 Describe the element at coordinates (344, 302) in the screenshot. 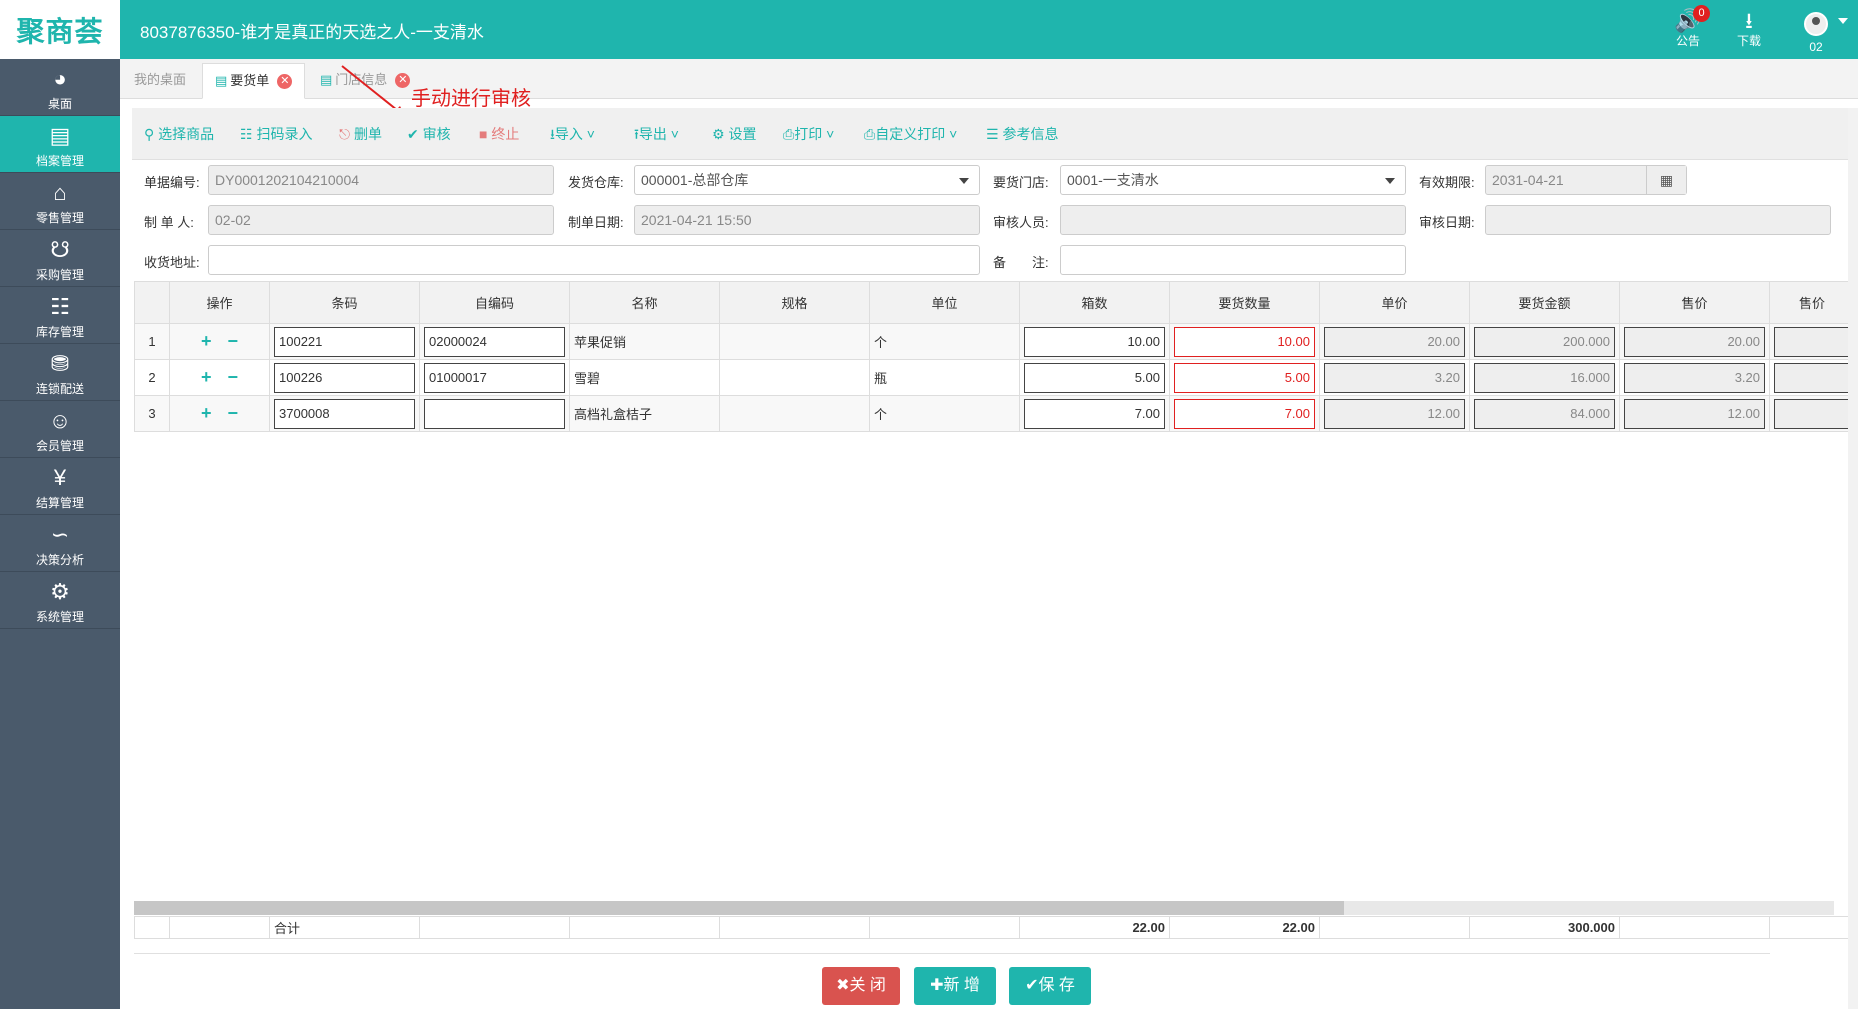

I see `col-header: 条码` at that location.